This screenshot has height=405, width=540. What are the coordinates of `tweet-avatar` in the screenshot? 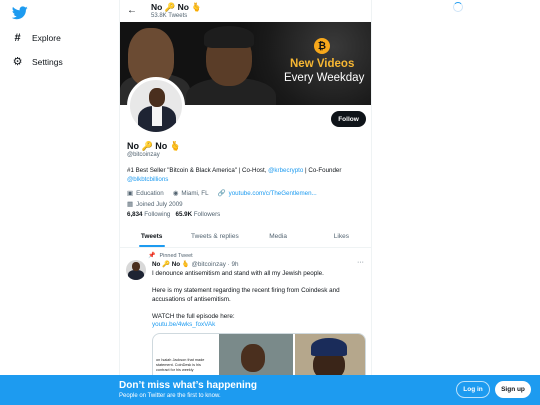 It's located at (136, 270).